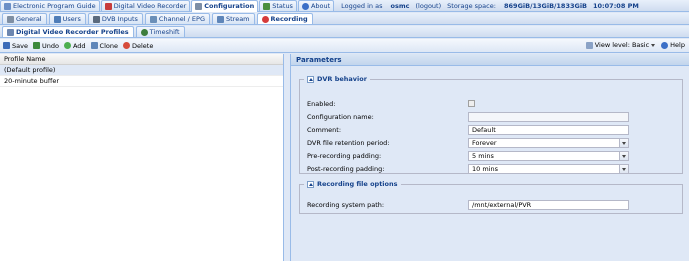 The width and height of the screenshot is (689, 261). What do you see at coordinates (324, 129) in the screenshot?
I see `comment-label: Comment:` at bounding box center [324, 129].